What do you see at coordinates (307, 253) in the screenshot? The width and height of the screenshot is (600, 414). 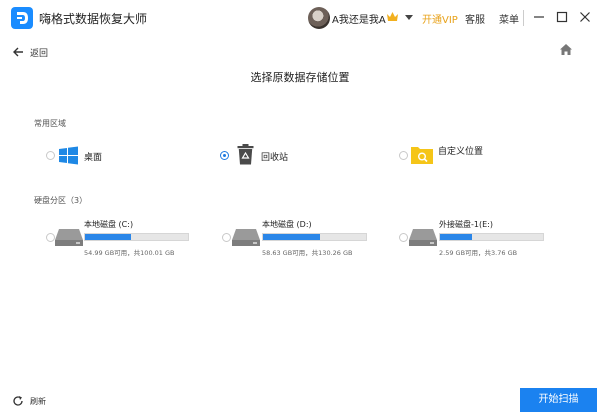 I see `disk-d-info: 58.63 GB可用，共130.26 GB` at bounding box center [307, 253].